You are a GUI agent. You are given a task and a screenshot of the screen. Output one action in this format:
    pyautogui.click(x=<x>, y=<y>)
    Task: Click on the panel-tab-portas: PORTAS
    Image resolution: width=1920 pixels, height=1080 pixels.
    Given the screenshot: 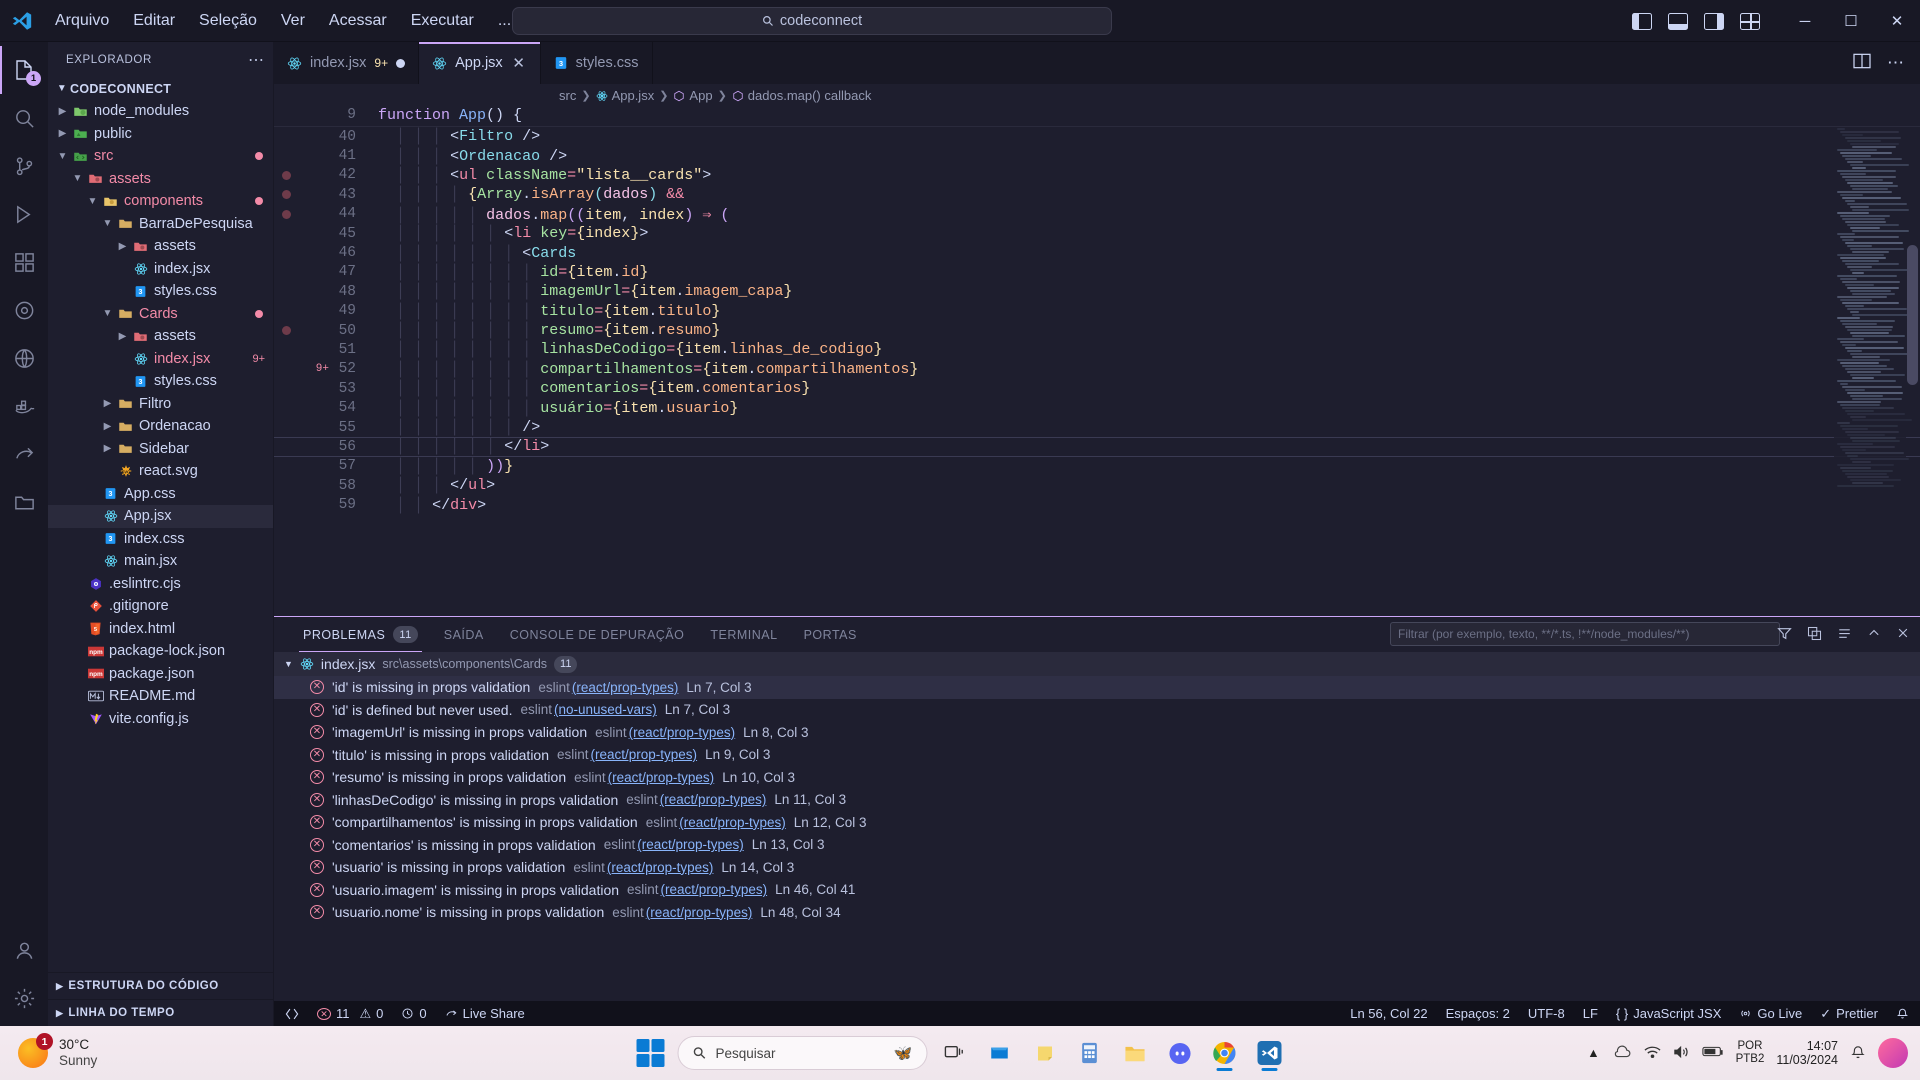 What is the action you would take?
    pyautogui.click(x=830, y=634)
    